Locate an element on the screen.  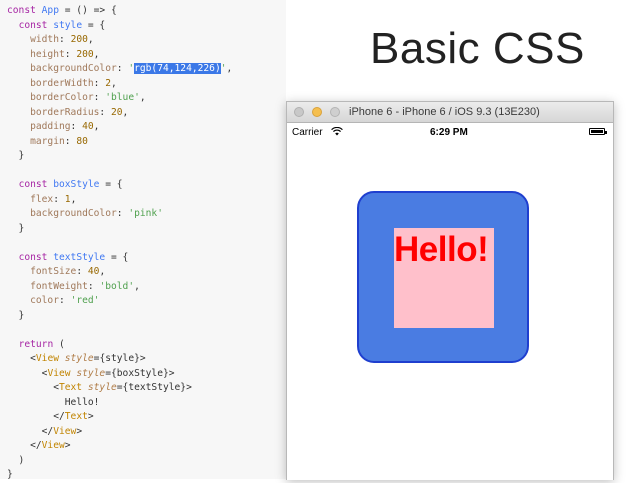
code-token: return is located at coordinates (38, 344).